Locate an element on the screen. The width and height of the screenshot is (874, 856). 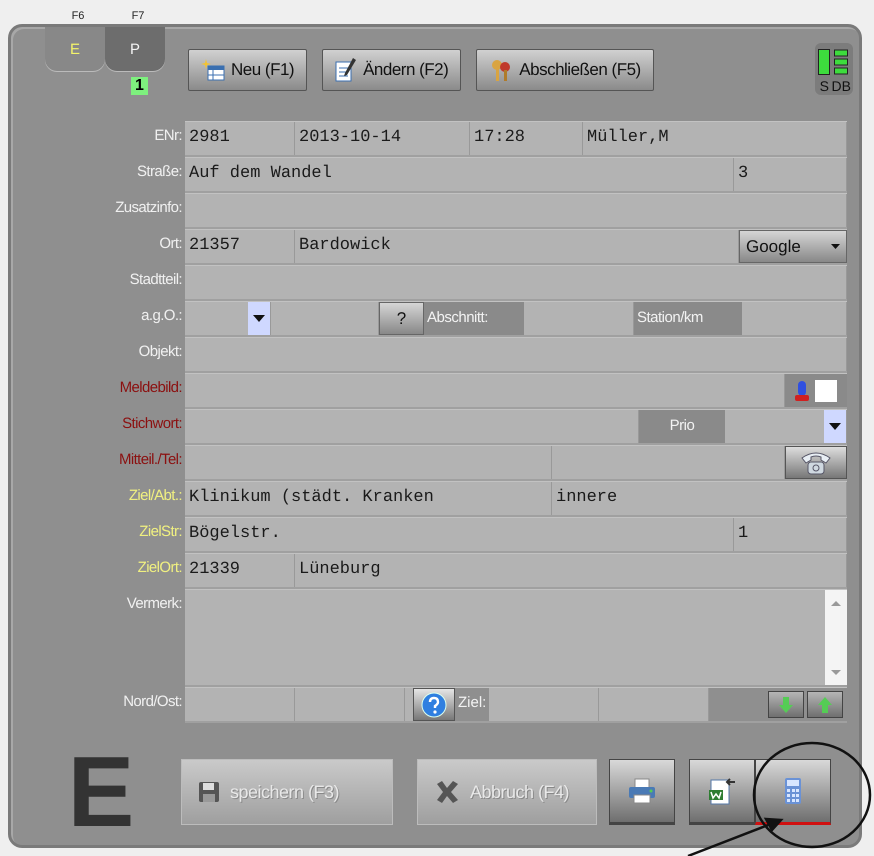
text-field: Müller,M is located at coordinates (715, 138).